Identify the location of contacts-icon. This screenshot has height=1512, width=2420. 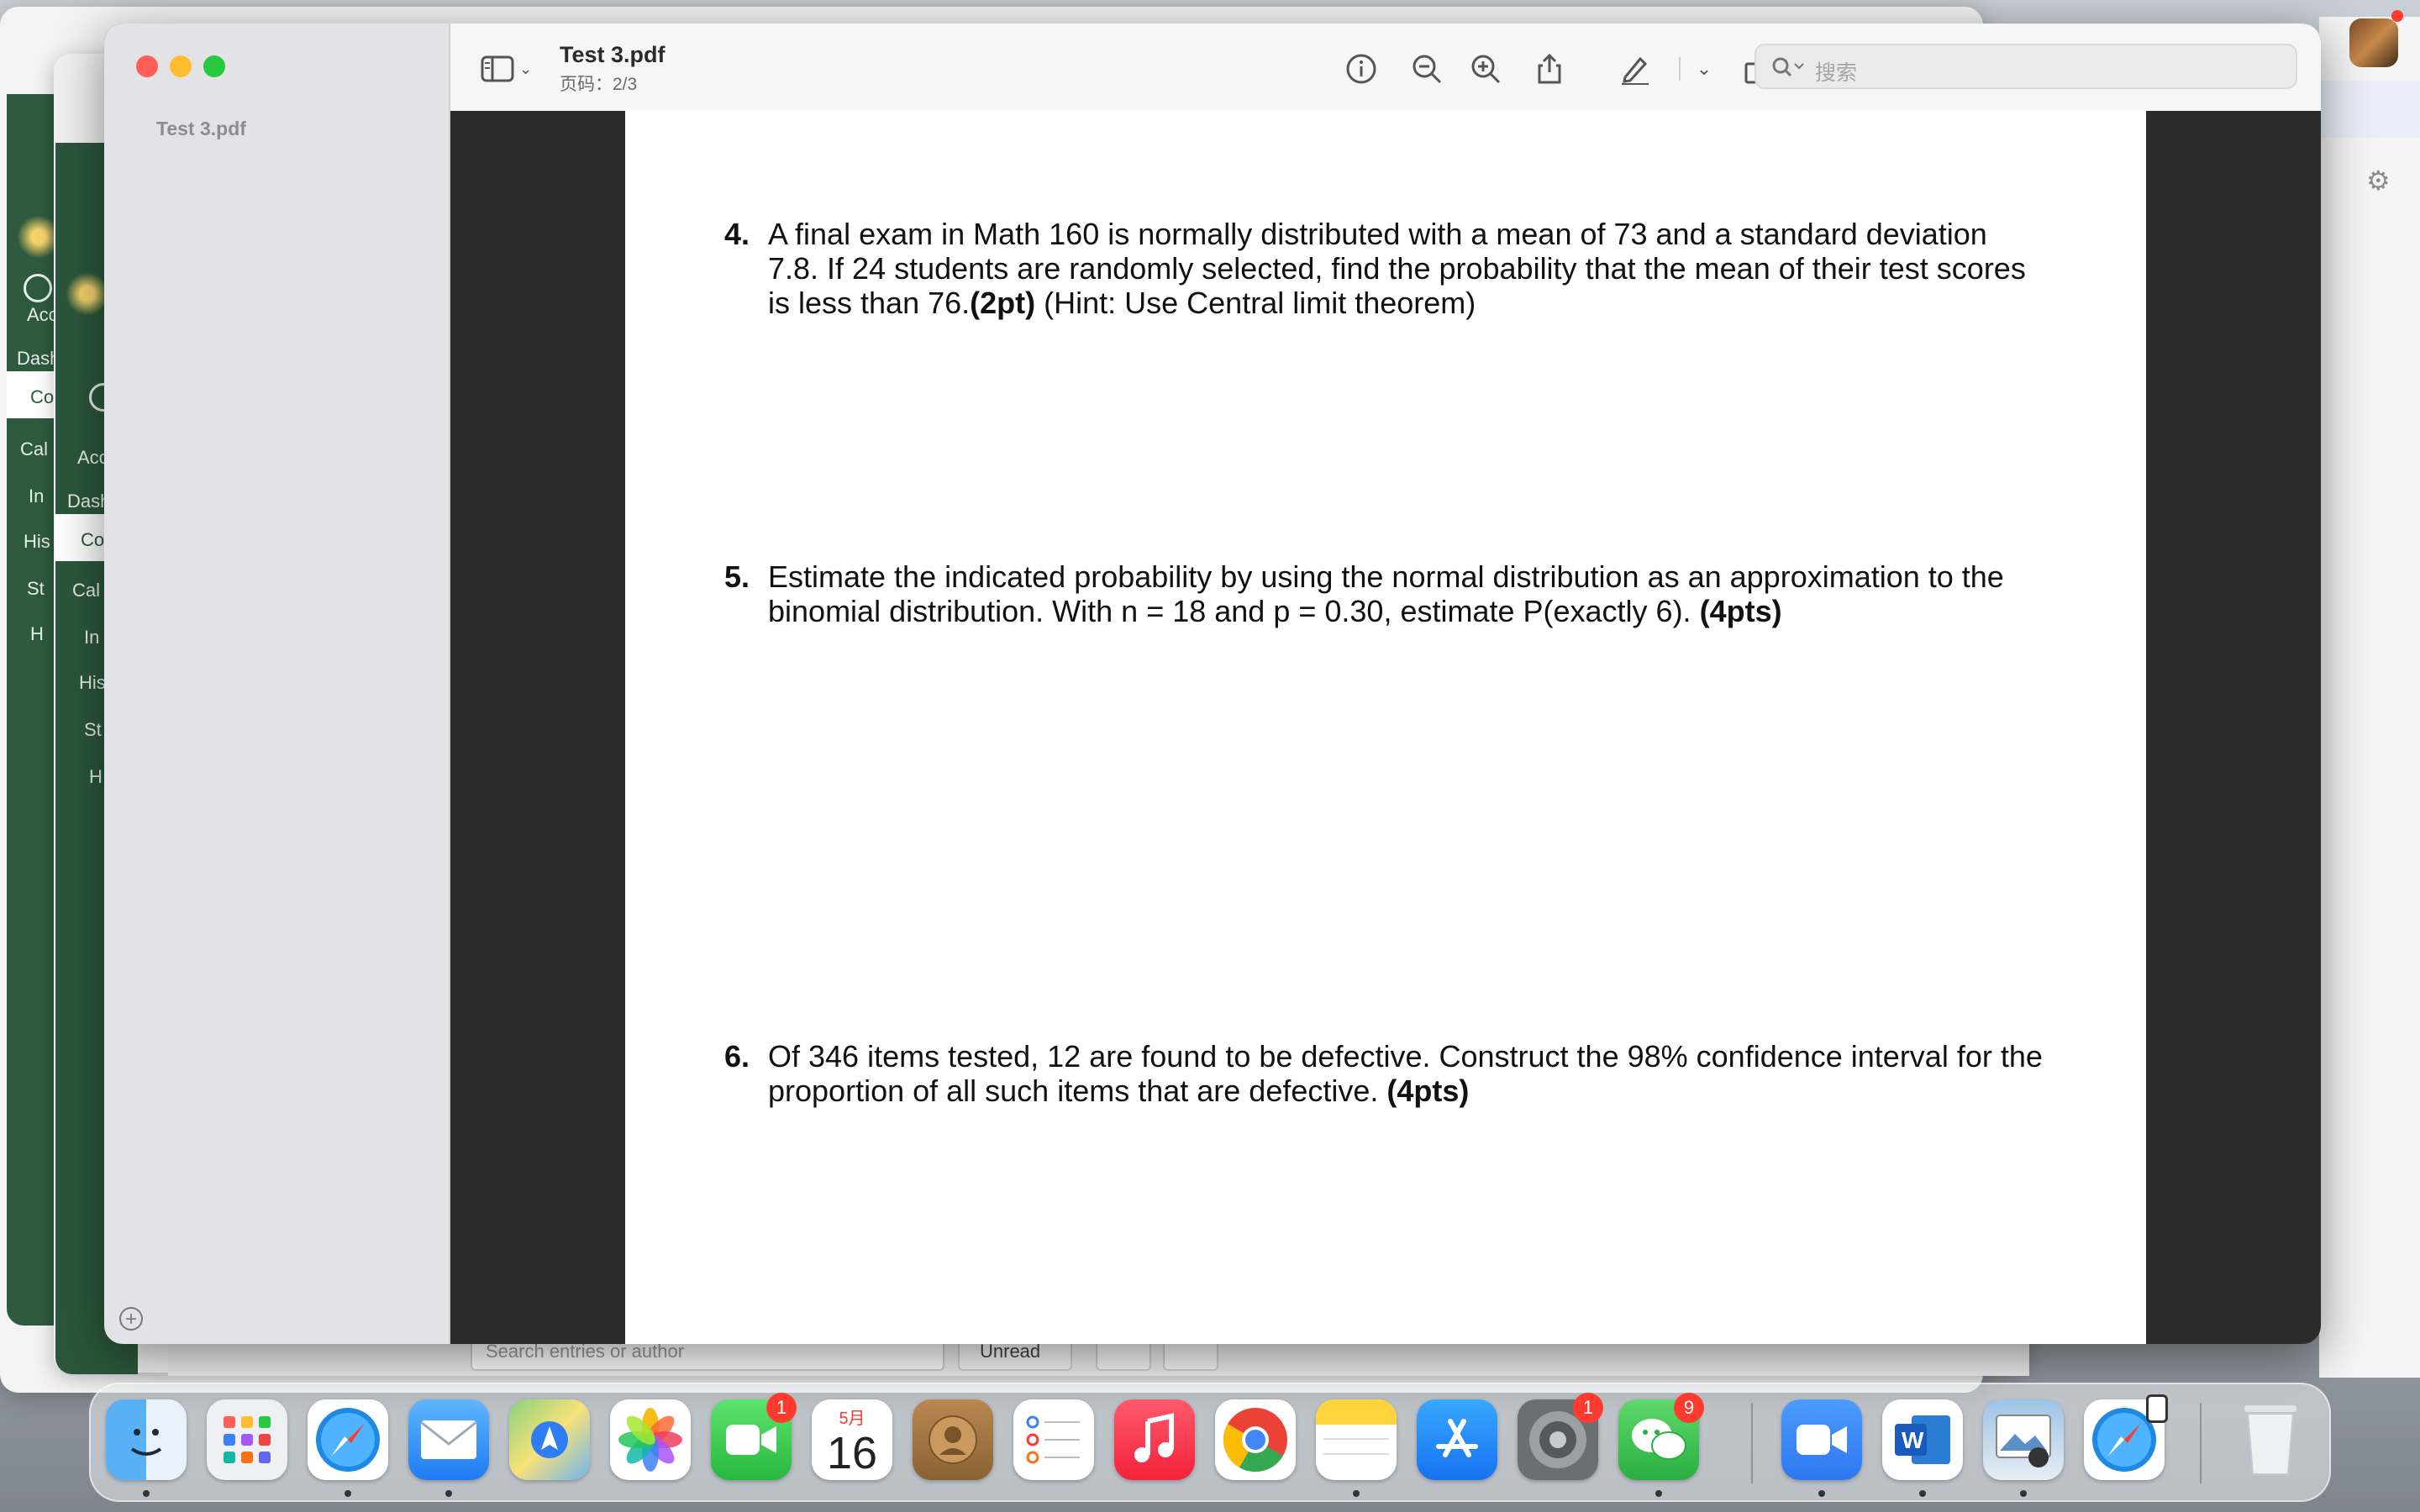
(953, 1439).